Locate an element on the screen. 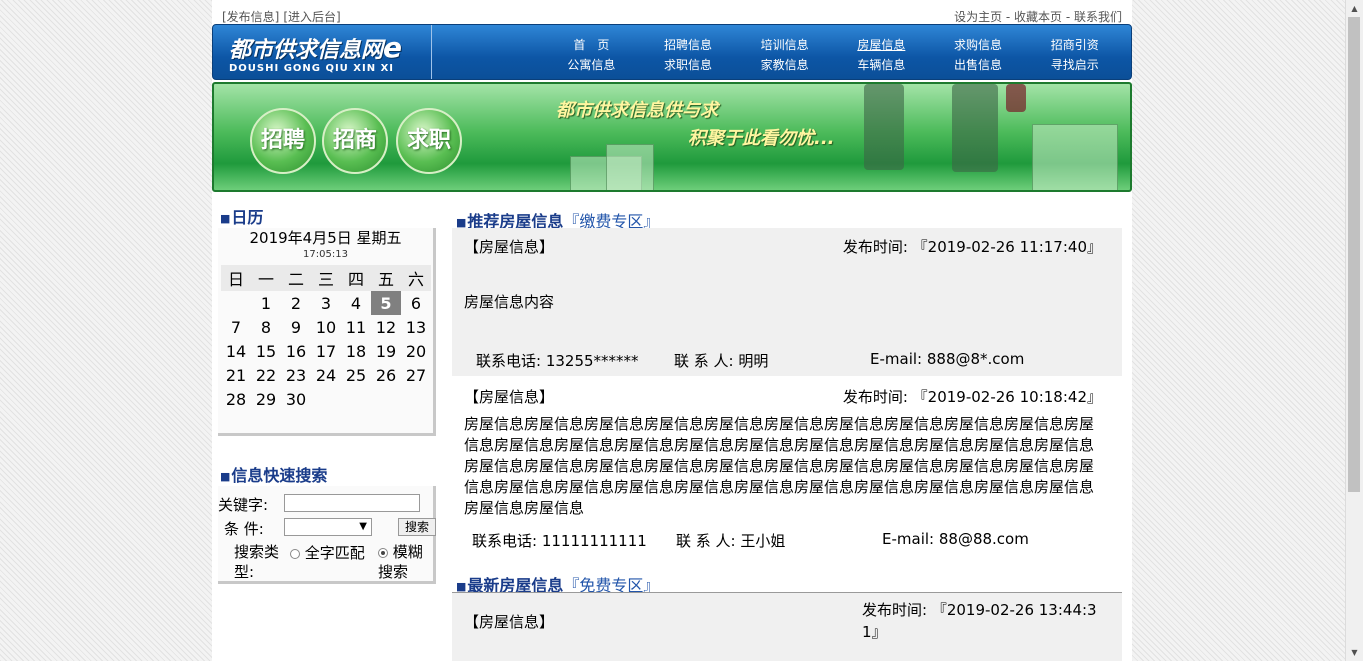  logo-title: 都市供求信息网 is located at coordinates (306, 50).